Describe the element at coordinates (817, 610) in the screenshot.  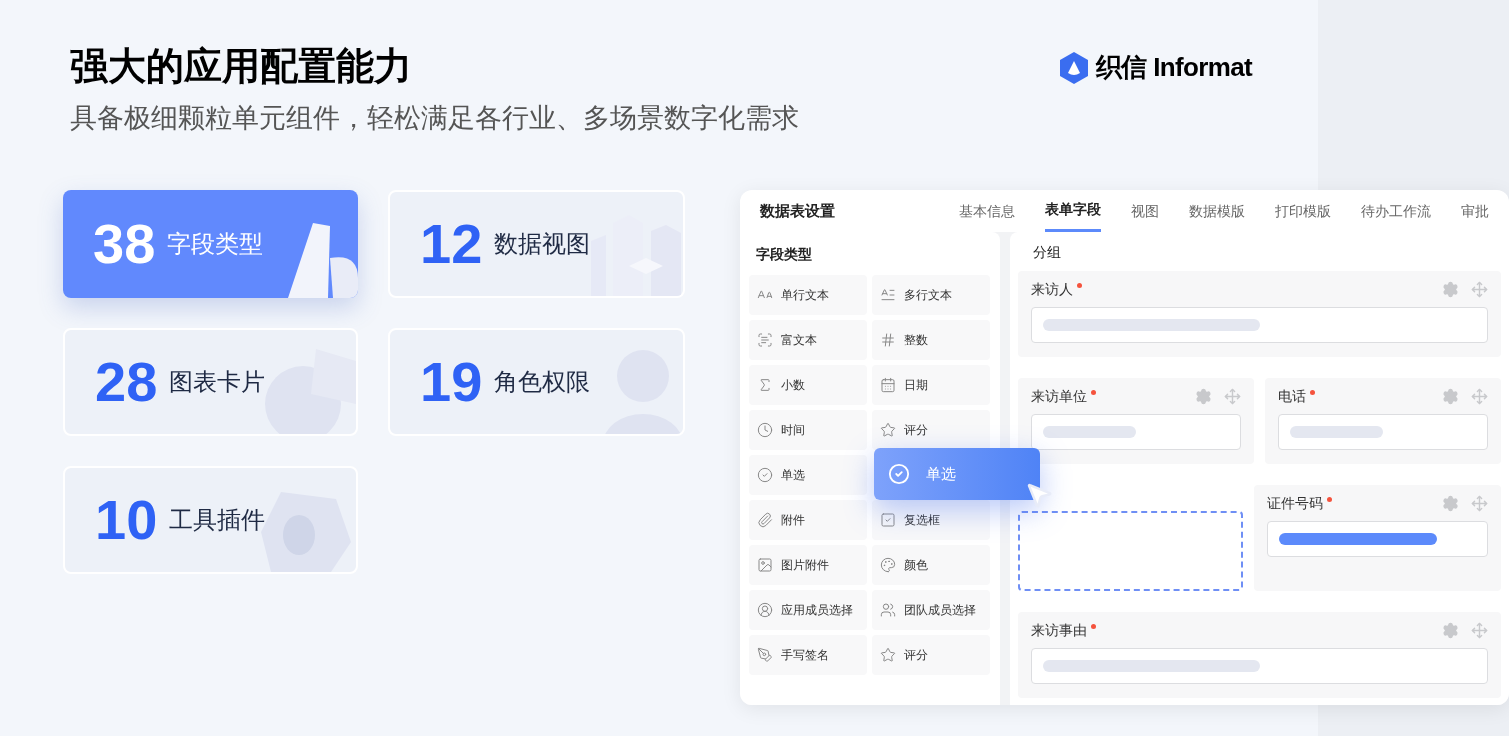
I see `field-type-label: 应用成员选择` at that location.